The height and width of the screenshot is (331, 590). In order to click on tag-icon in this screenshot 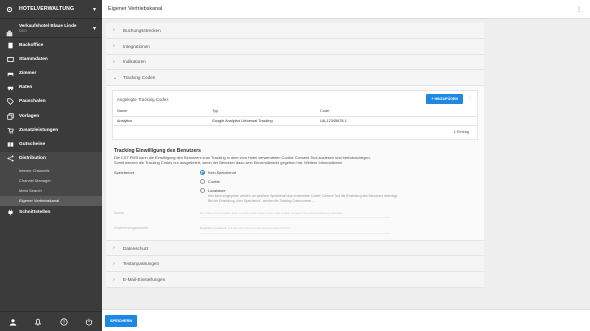, I will do `click(10, 102)`.